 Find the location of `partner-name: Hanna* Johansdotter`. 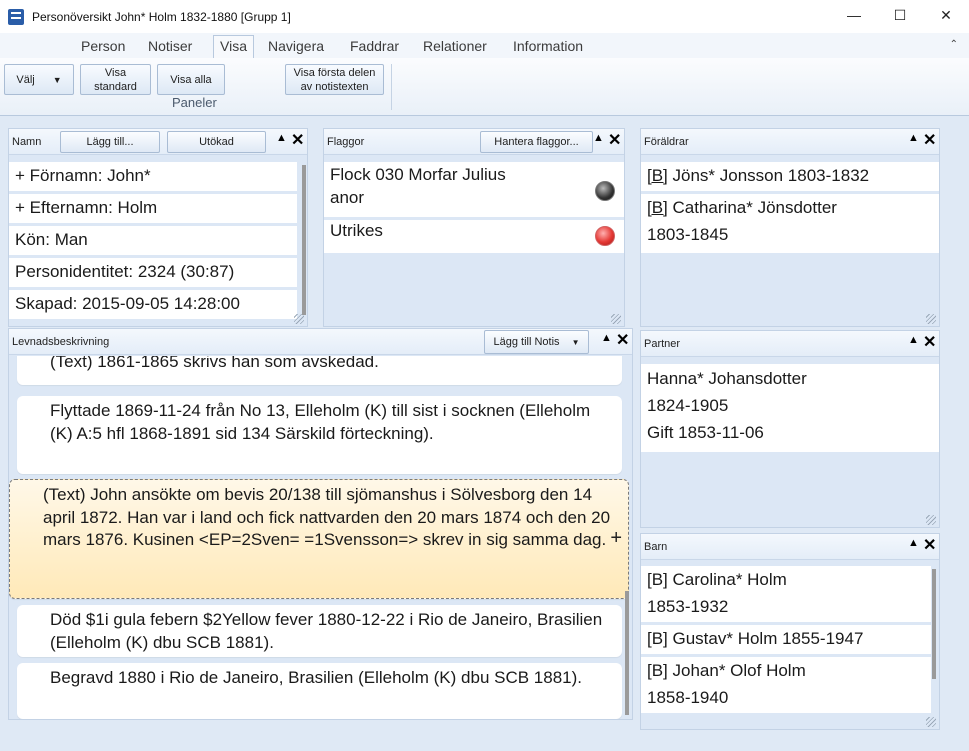

partner-name: Hanna* Johansdotter is located at coordinates (727, 378).